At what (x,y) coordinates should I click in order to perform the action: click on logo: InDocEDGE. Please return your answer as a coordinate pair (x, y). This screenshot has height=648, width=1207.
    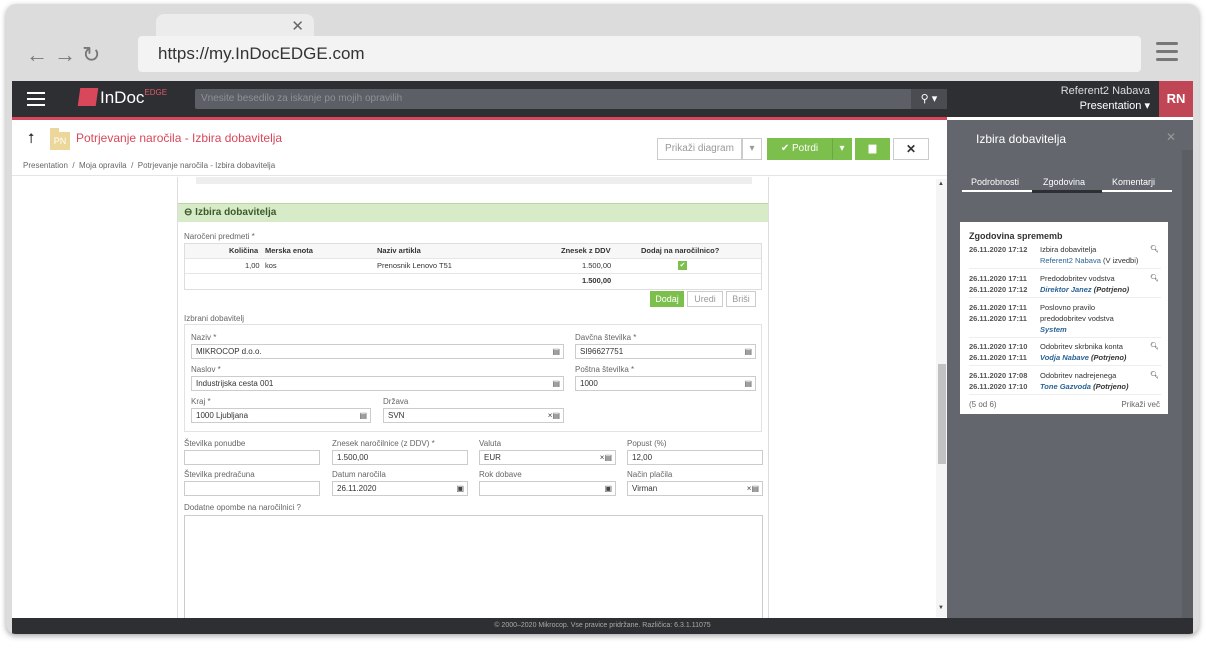
    Looking at the image, I should click on (122, 98).